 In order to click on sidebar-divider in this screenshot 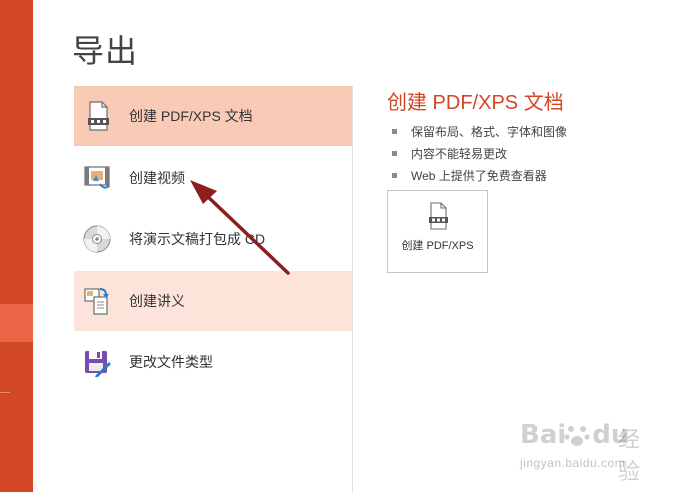, I will do `click(5, 392)`.